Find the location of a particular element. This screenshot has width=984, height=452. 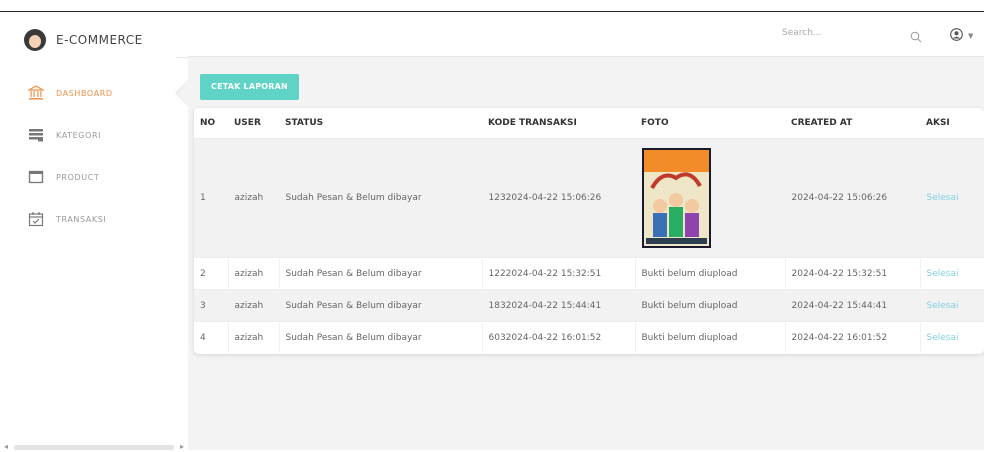

column-header: CREATED AT is located at coordinates (822, 123).